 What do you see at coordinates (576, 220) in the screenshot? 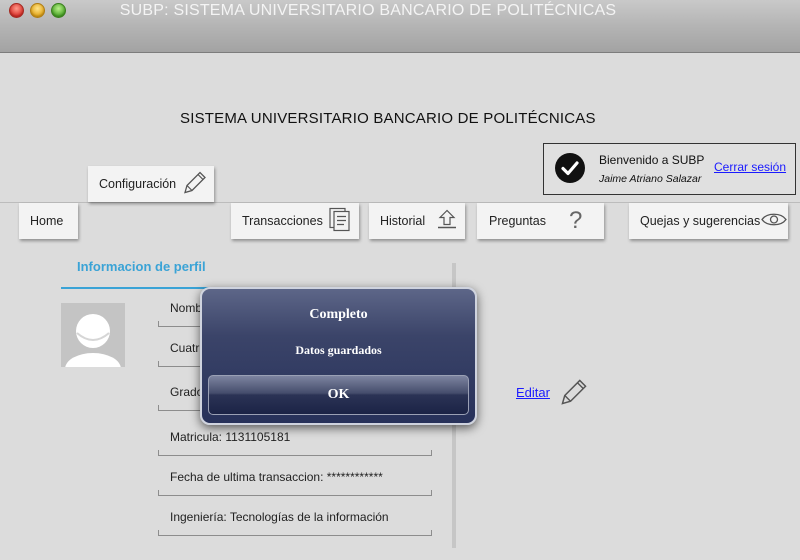
I see `question-icon: ?` at bounding box center [576, 220].